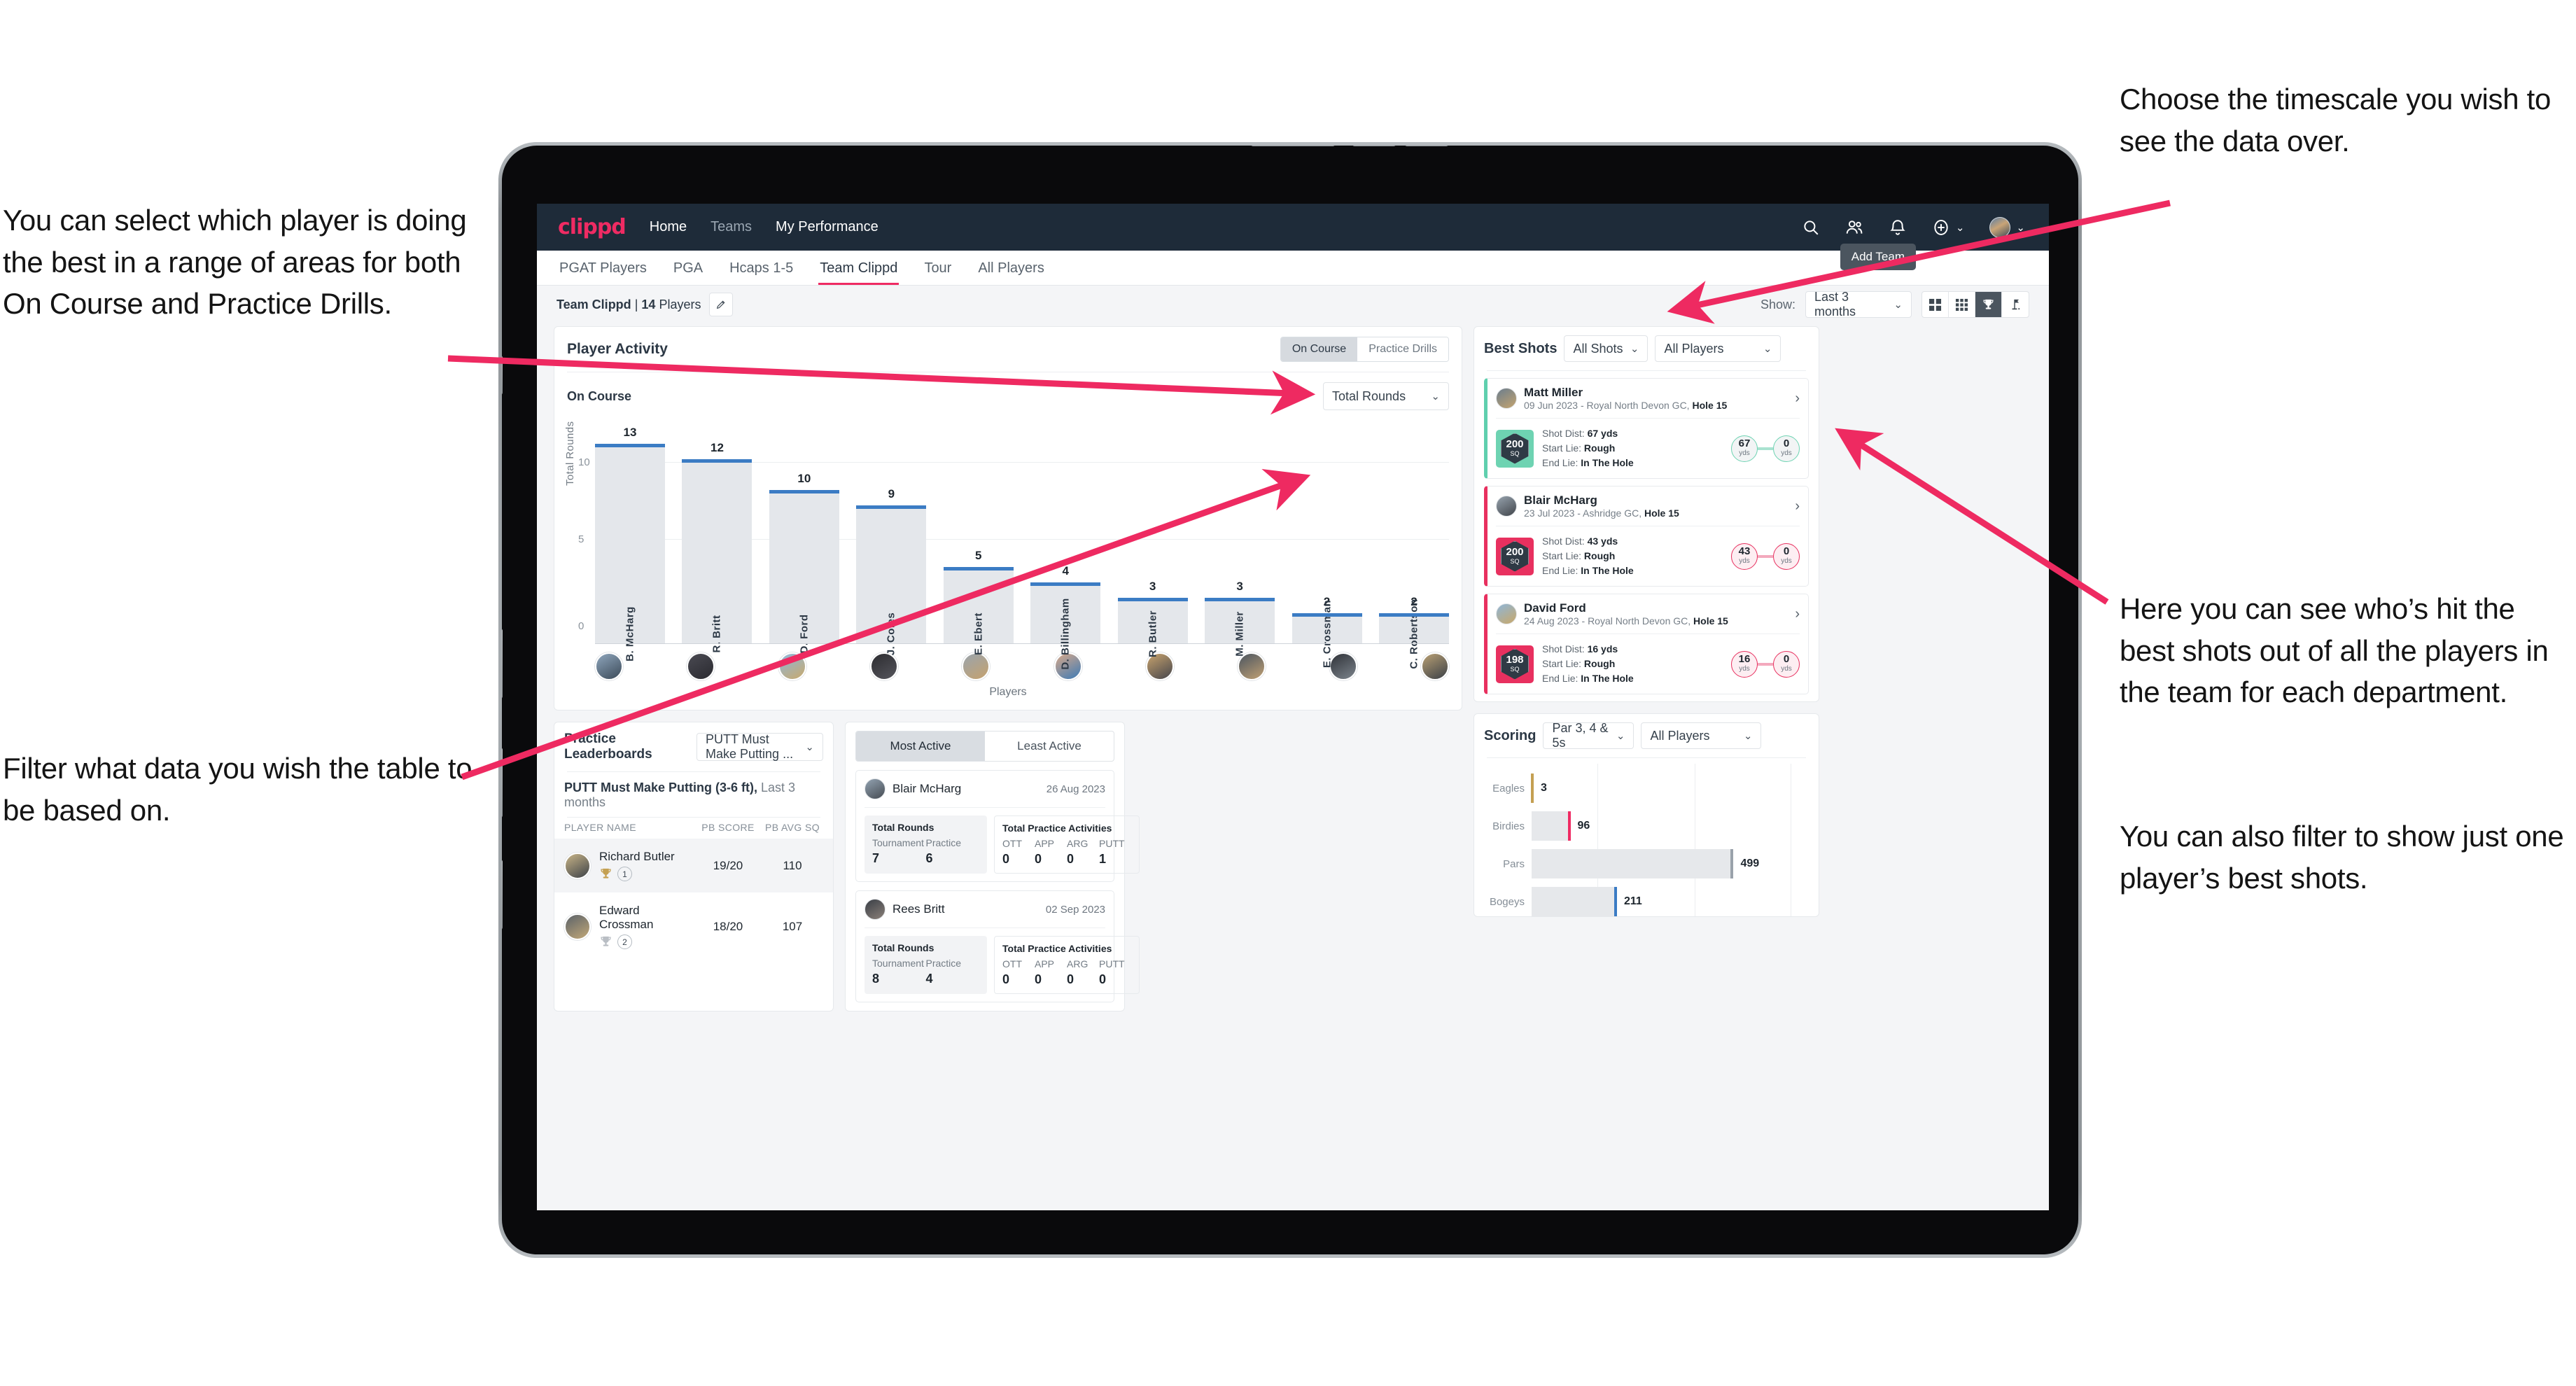  I want to click on bar: R. Butler, so click(1152, 627).